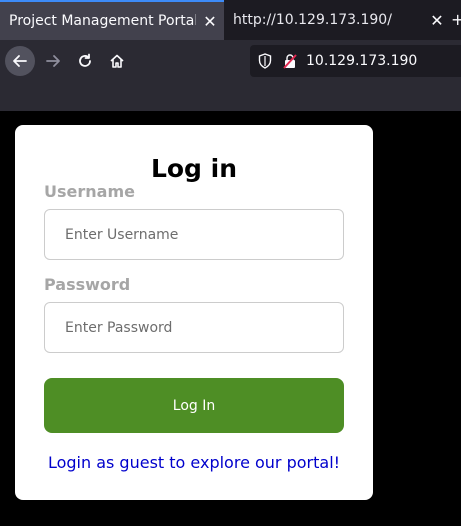  What do you see at coordinates (194, 168) in the screenshot?
I see `page-title: Log in` at bounding box center [194, 168].